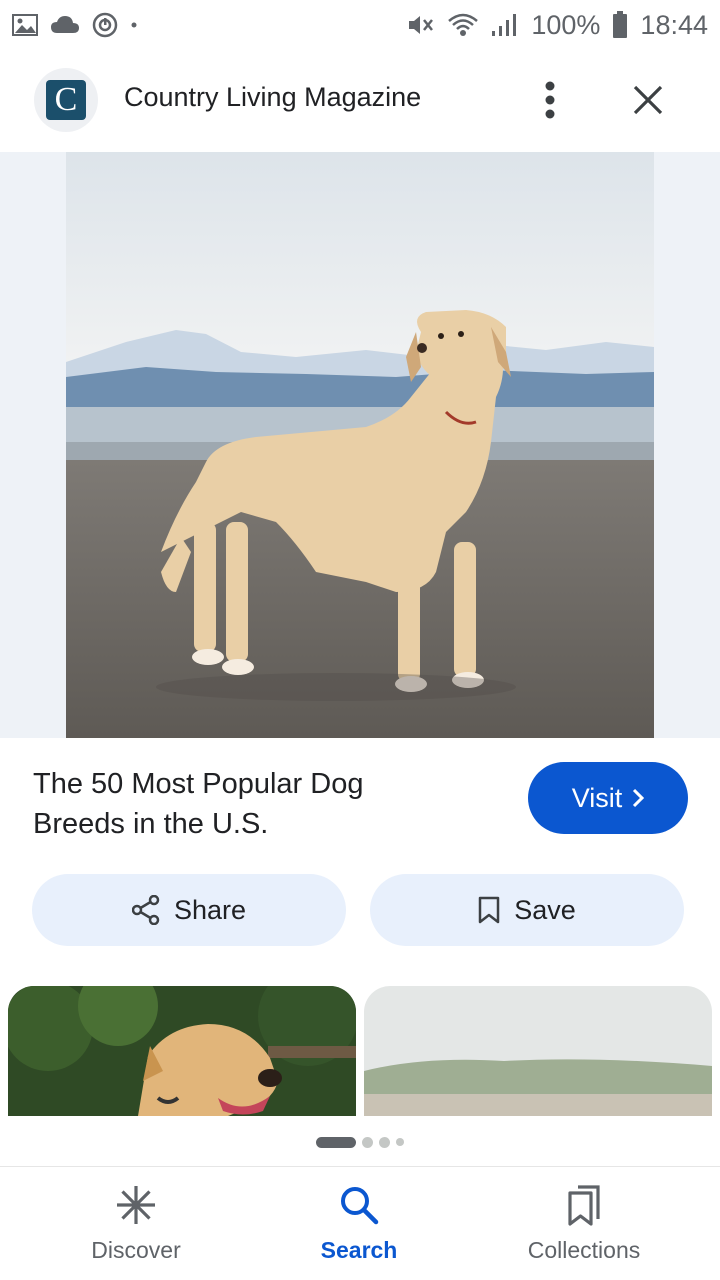 This screenshot has height=1280, width=720. I want to click on sync-icon, so click(105, 25).